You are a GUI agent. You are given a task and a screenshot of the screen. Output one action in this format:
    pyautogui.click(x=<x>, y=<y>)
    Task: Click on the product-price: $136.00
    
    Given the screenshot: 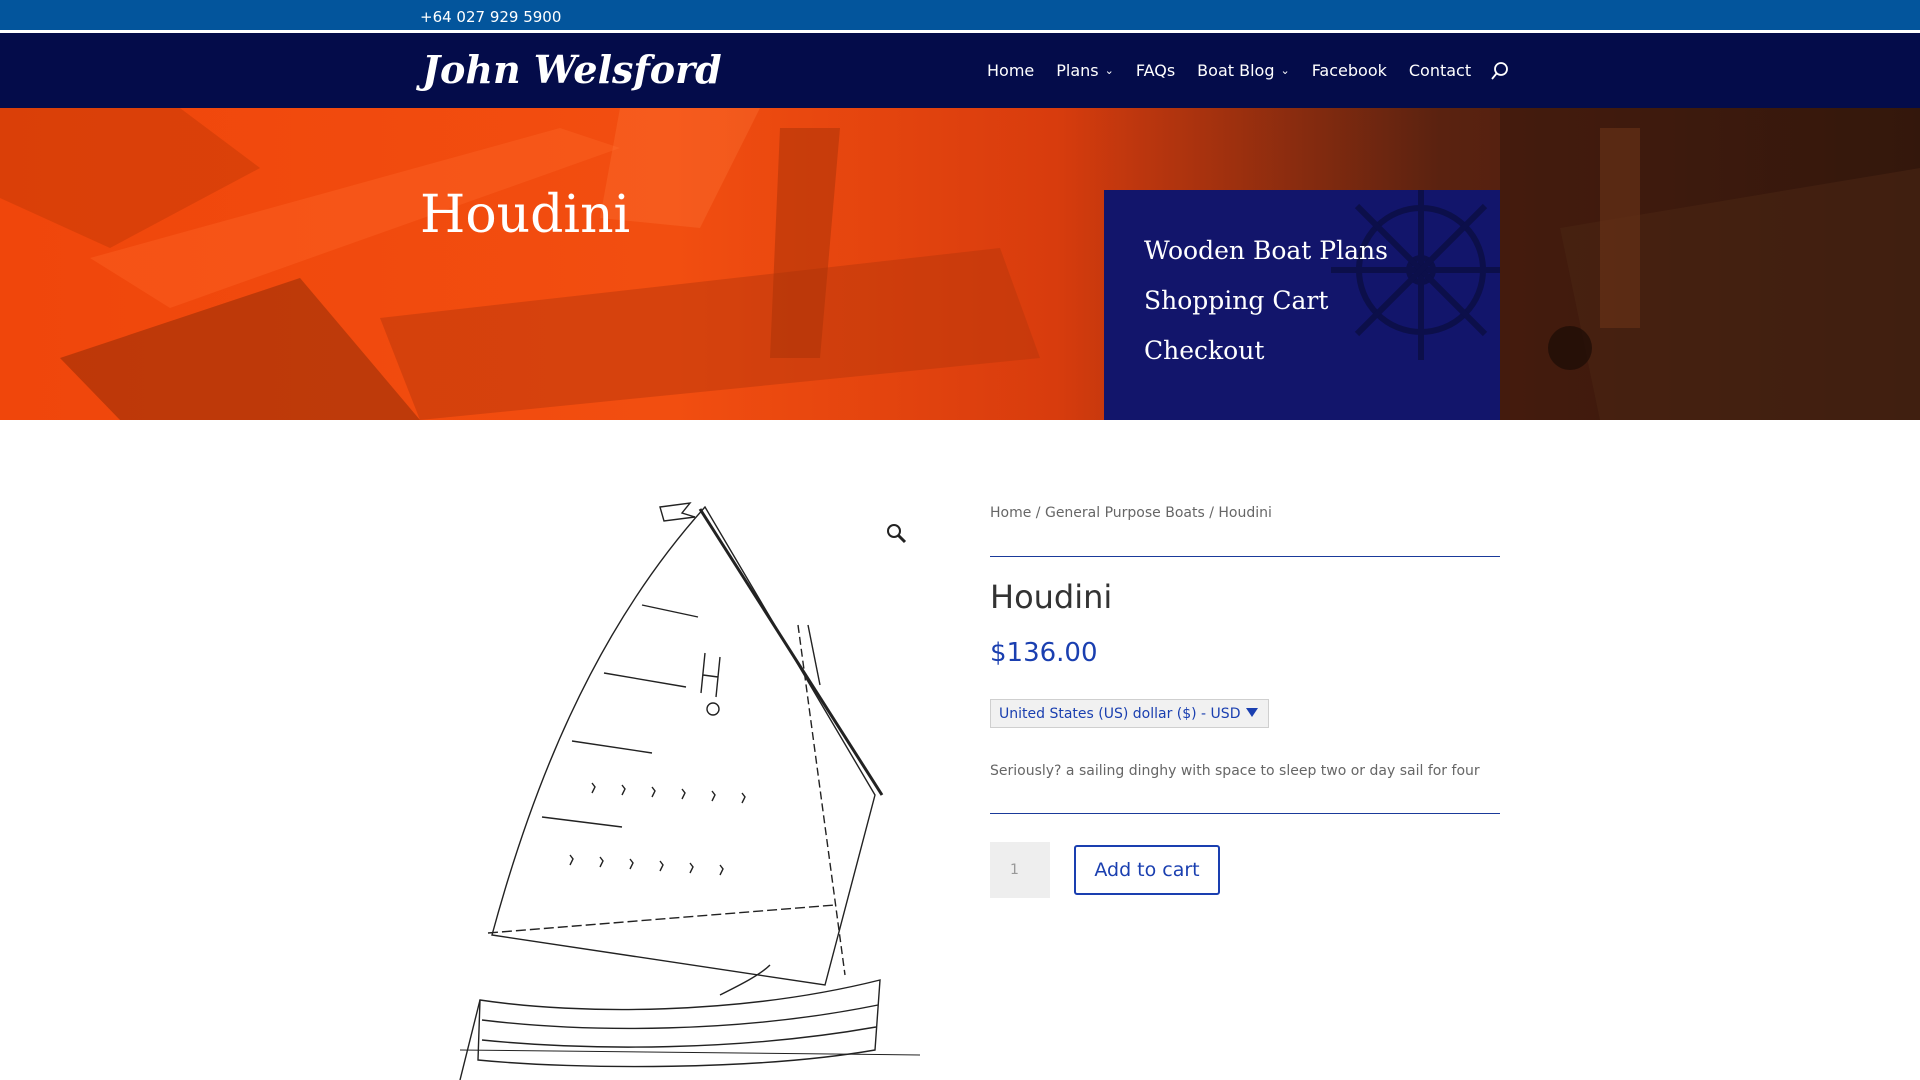 What is the action you would take?
    pyautogui.click(x=1044, y=653)
    